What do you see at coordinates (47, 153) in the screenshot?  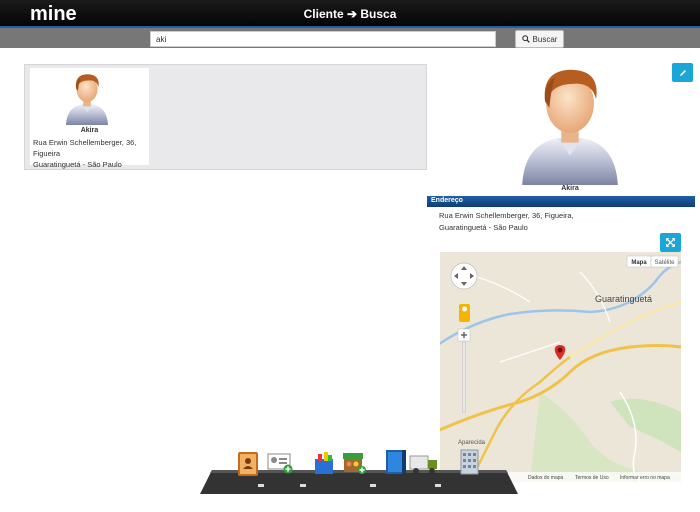 I see `client-address-line2: Figueira` at bounding box center [47, 153].